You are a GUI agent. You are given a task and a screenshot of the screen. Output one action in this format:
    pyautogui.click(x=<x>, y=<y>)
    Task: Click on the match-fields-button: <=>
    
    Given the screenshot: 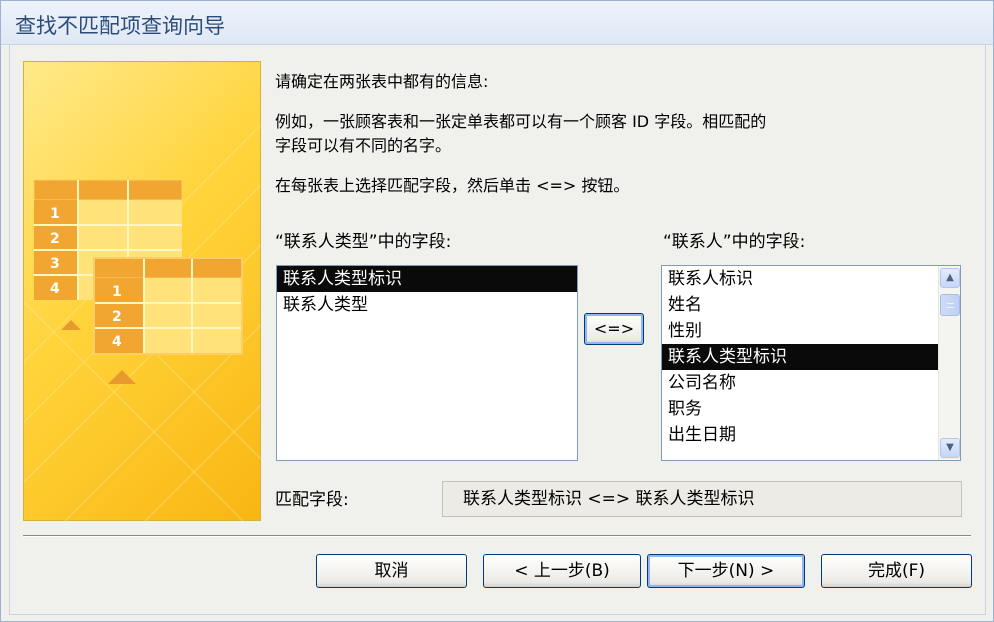 What is the action you would take?
    pyautogui.click(x=614, y=329)
    